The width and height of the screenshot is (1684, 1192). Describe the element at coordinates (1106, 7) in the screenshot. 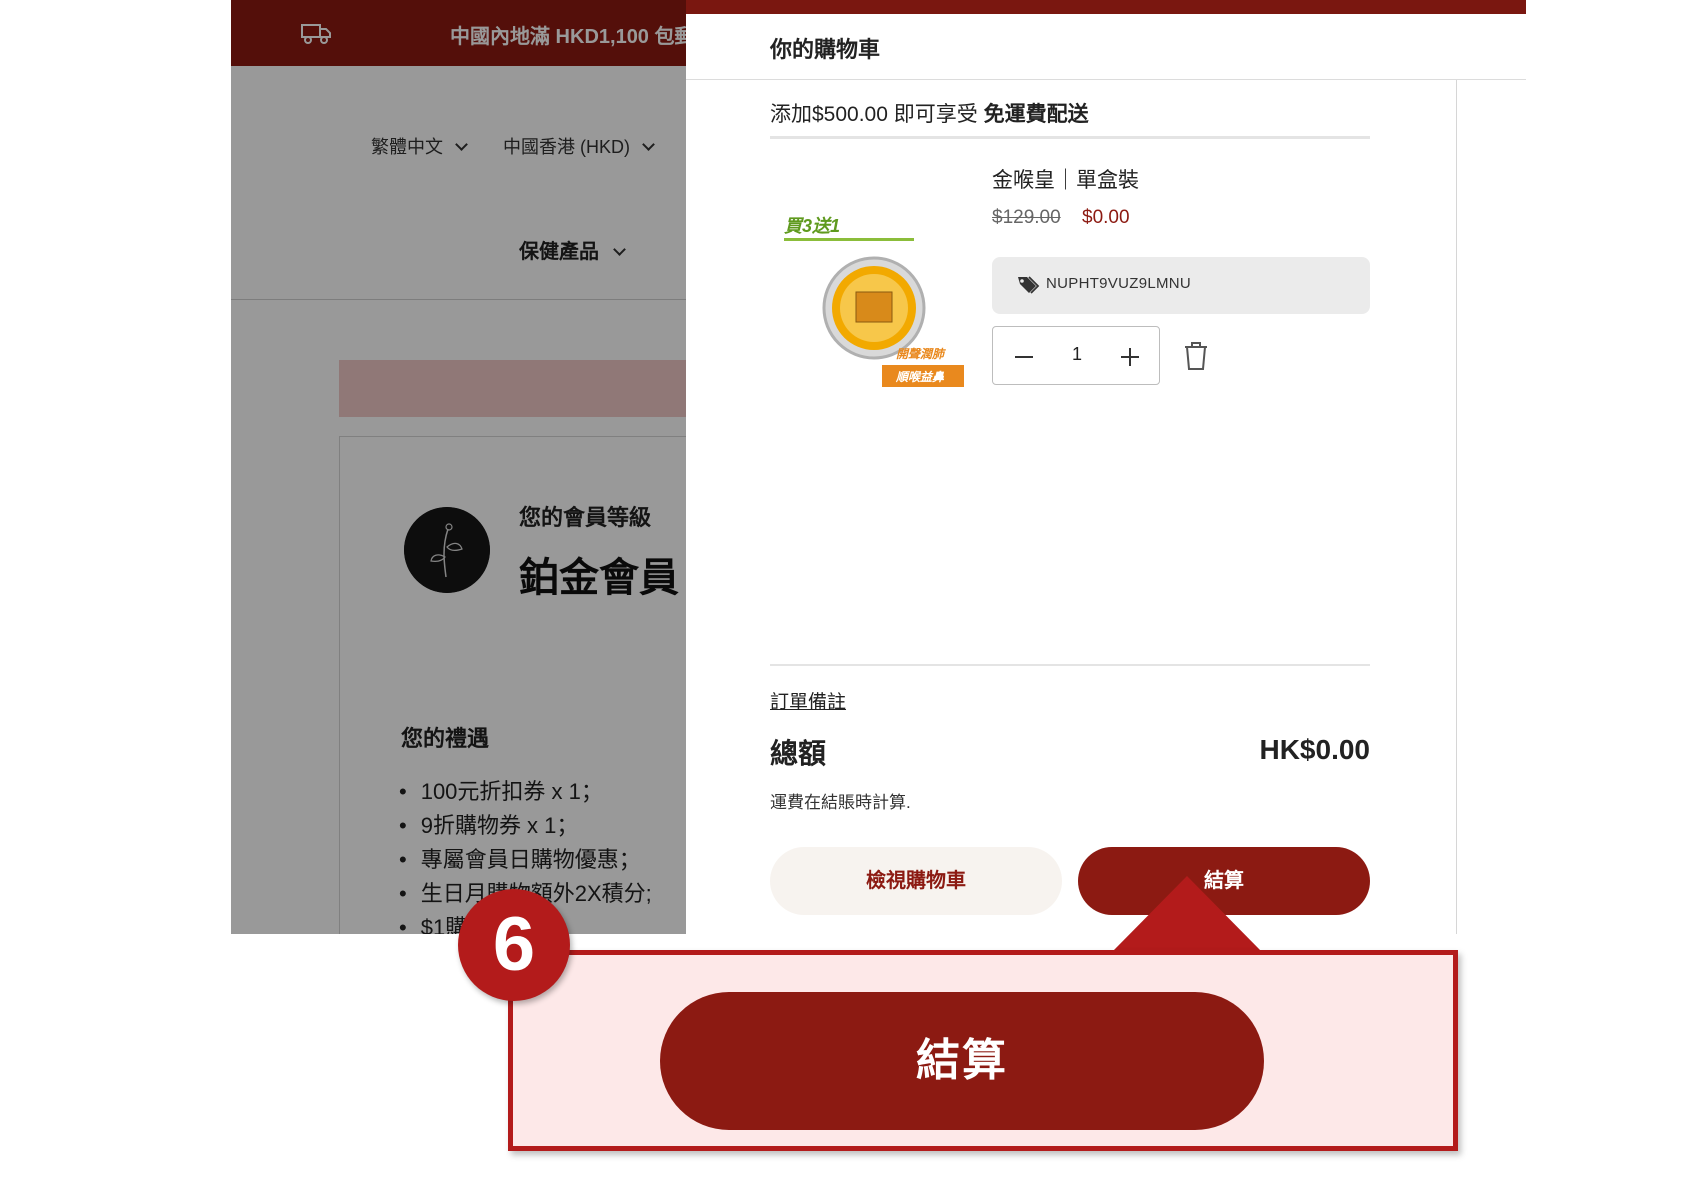

I see `drawer-top-strip` at that location.